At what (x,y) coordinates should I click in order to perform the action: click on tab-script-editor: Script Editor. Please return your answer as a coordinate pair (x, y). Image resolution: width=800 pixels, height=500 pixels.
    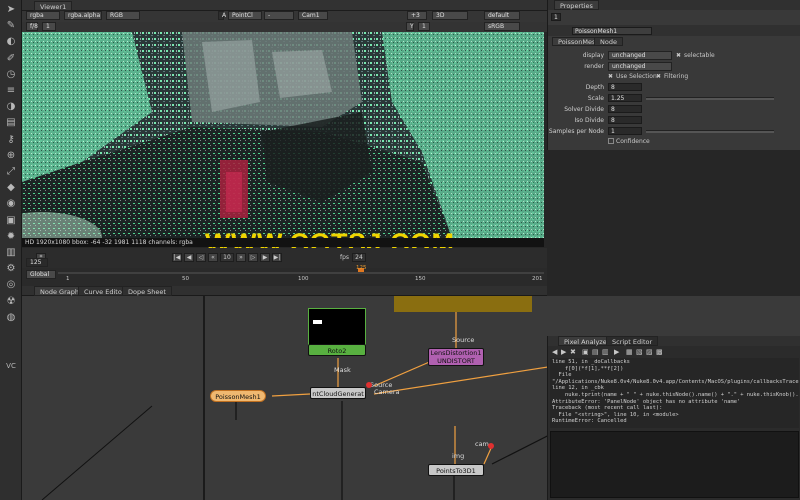
    Looking at the image, I should click on (632, 341).